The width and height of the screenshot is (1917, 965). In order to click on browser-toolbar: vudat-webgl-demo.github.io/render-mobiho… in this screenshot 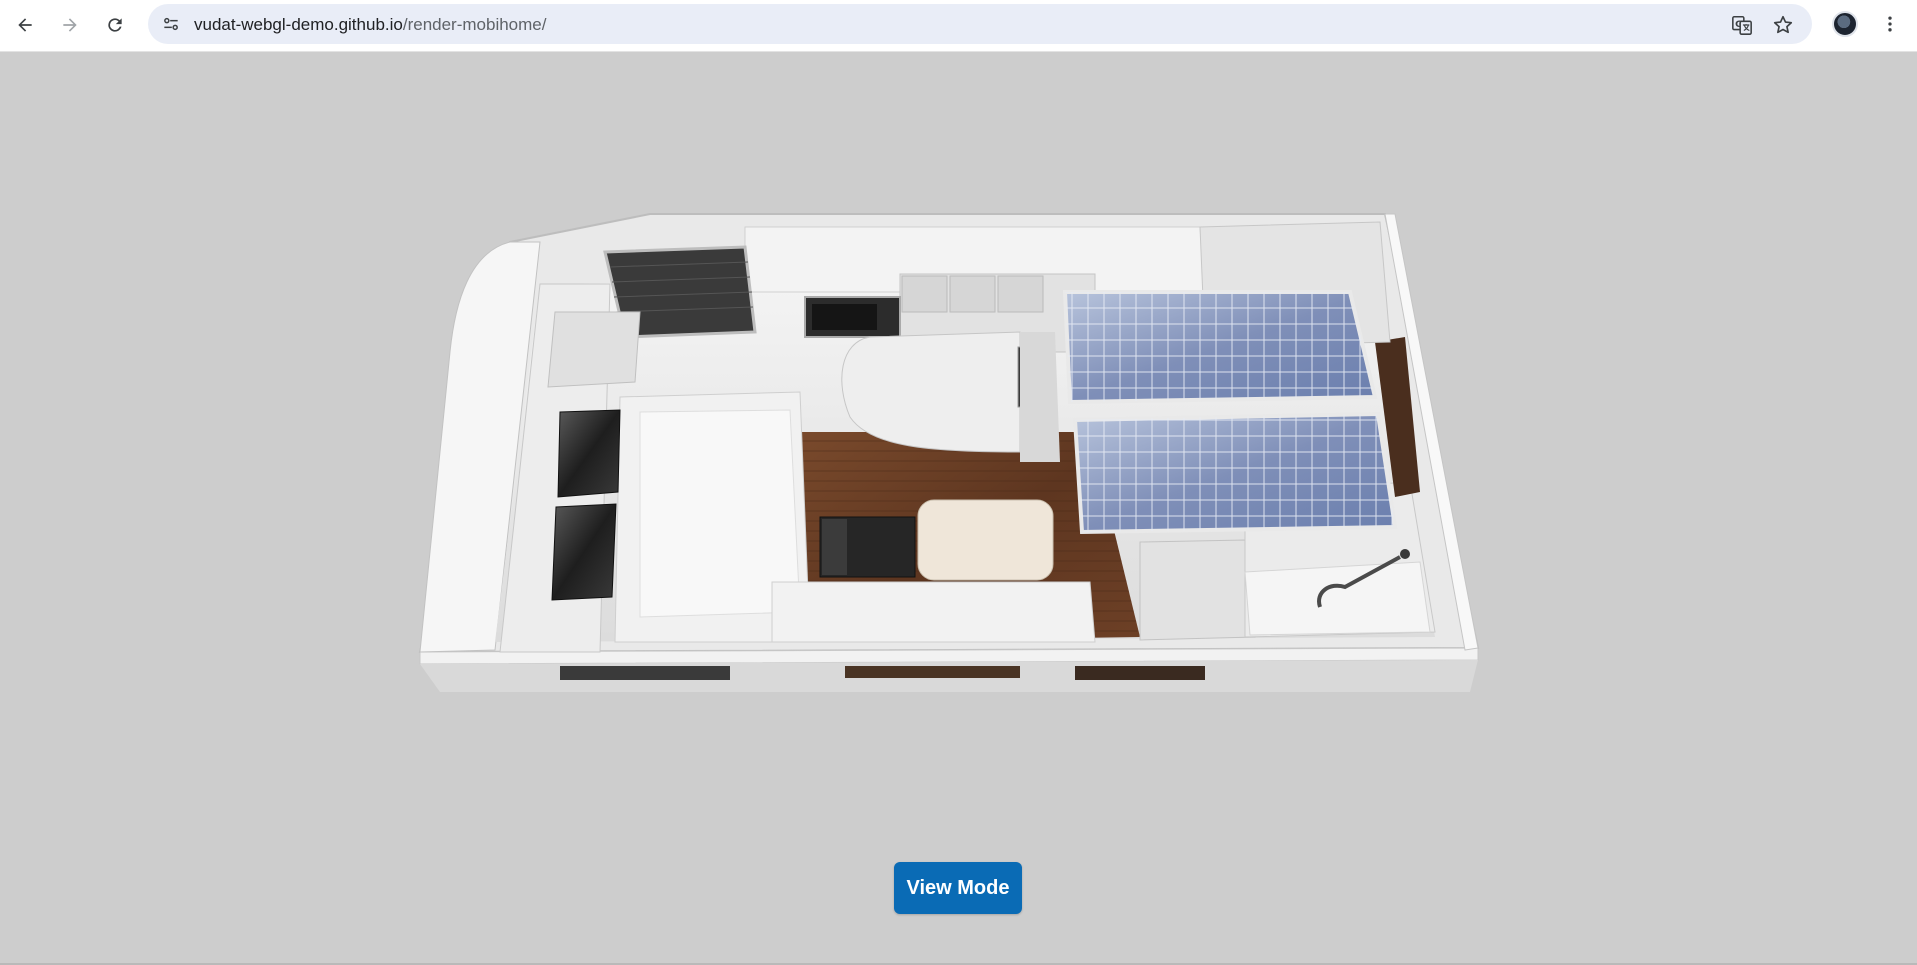, I will do `click(958, 26)`.